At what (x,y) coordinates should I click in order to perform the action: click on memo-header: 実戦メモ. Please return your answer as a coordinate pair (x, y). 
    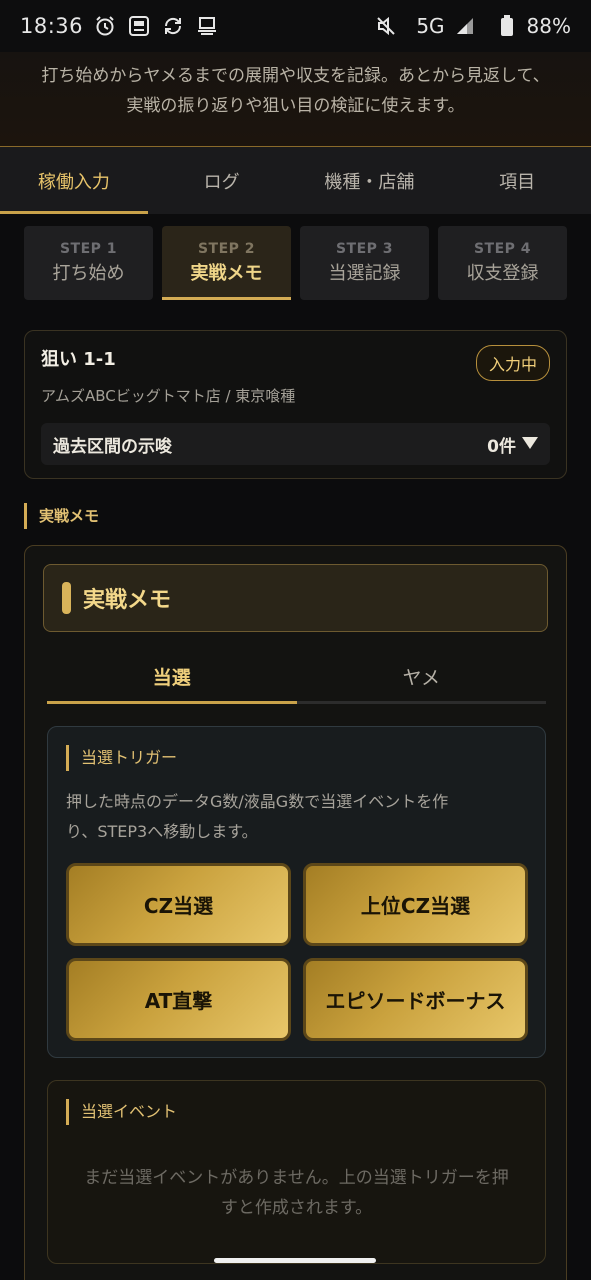
    Looking at the image, I should click on (295, 598).